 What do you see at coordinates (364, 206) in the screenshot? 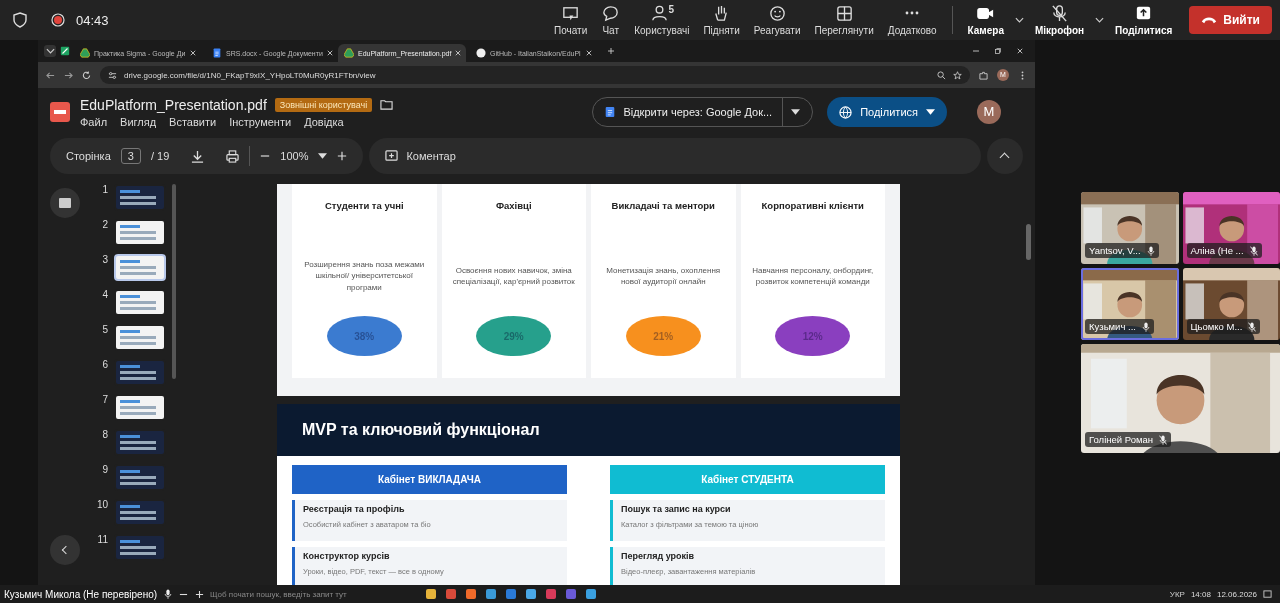
I see `segment-title: Студенти та учні` at bounding box center [364, 206].